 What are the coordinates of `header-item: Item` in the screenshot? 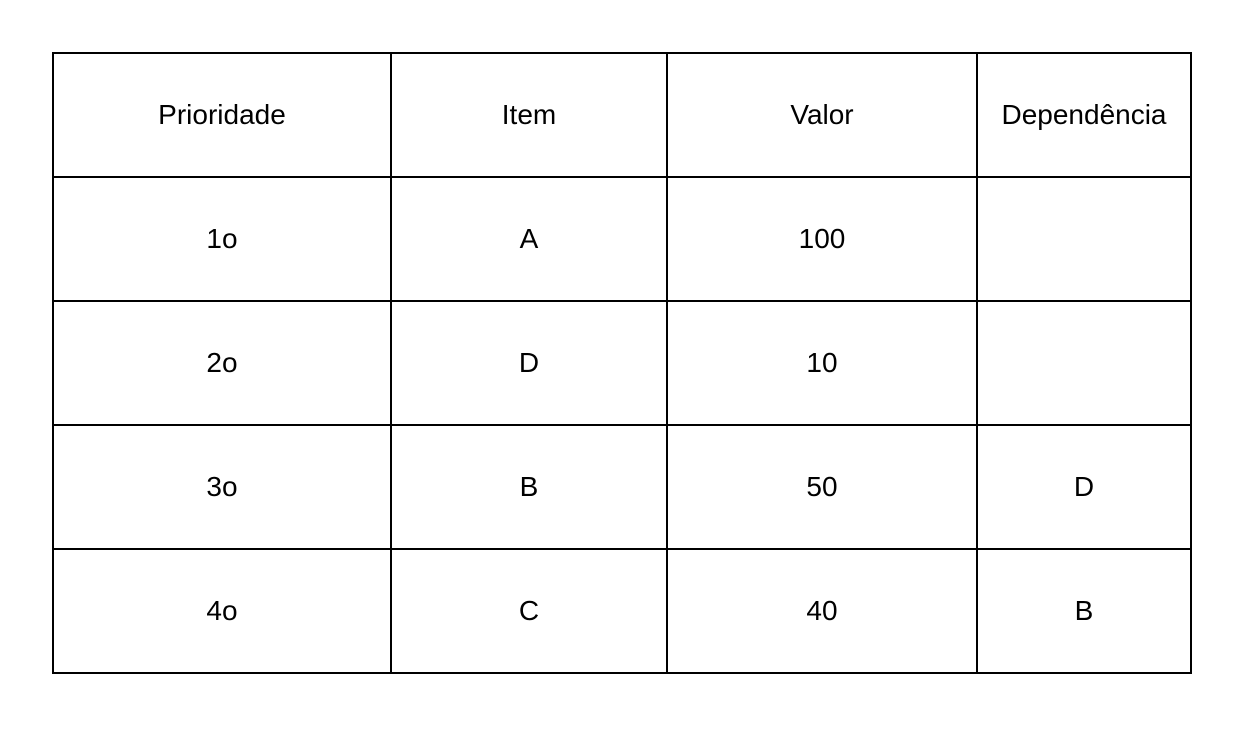 It's located at (529, 115).